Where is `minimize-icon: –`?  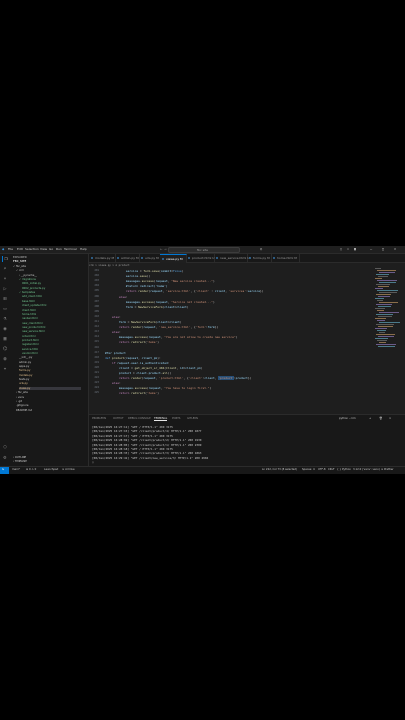 minimize-icon: – is located at coordinates (371, 249).